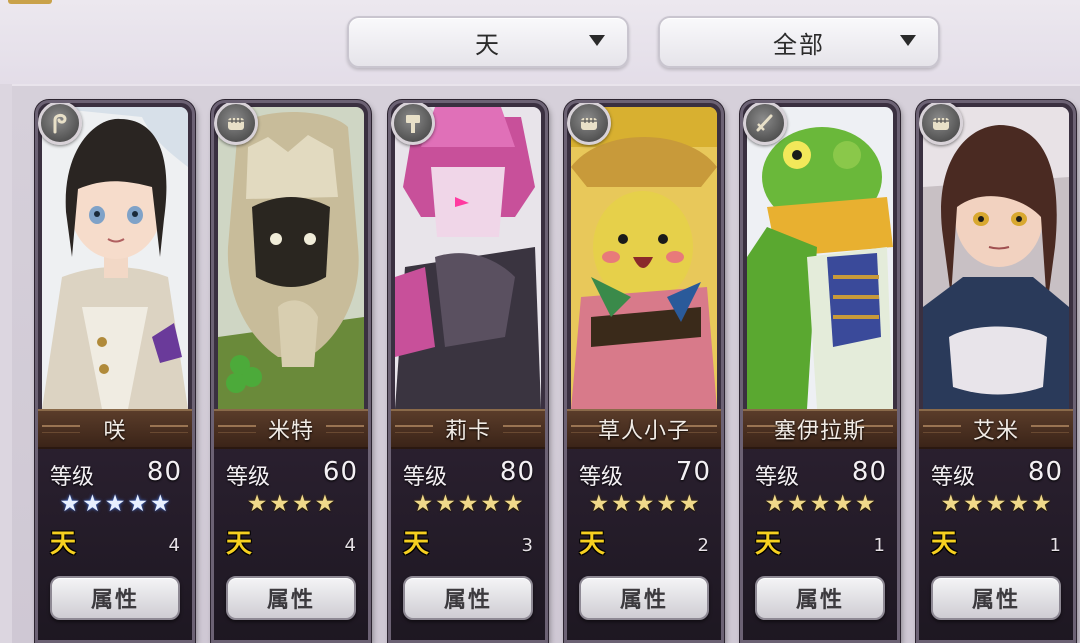 The width and height of the screenshot is (1080, 643). I want to click on character-name: 米特, so click(290, 431).